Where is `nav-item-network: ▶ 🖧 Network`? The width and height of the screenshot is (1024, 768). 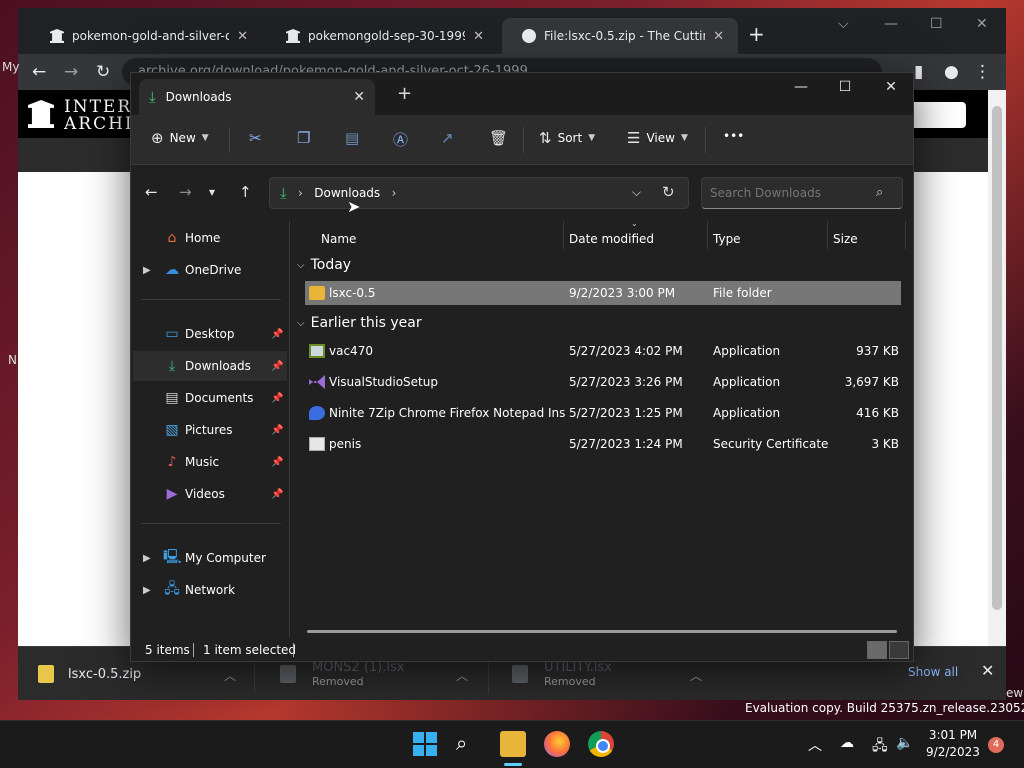 nav-item-network: ▶ 🖧 Network is located at coordinates (210, 590).